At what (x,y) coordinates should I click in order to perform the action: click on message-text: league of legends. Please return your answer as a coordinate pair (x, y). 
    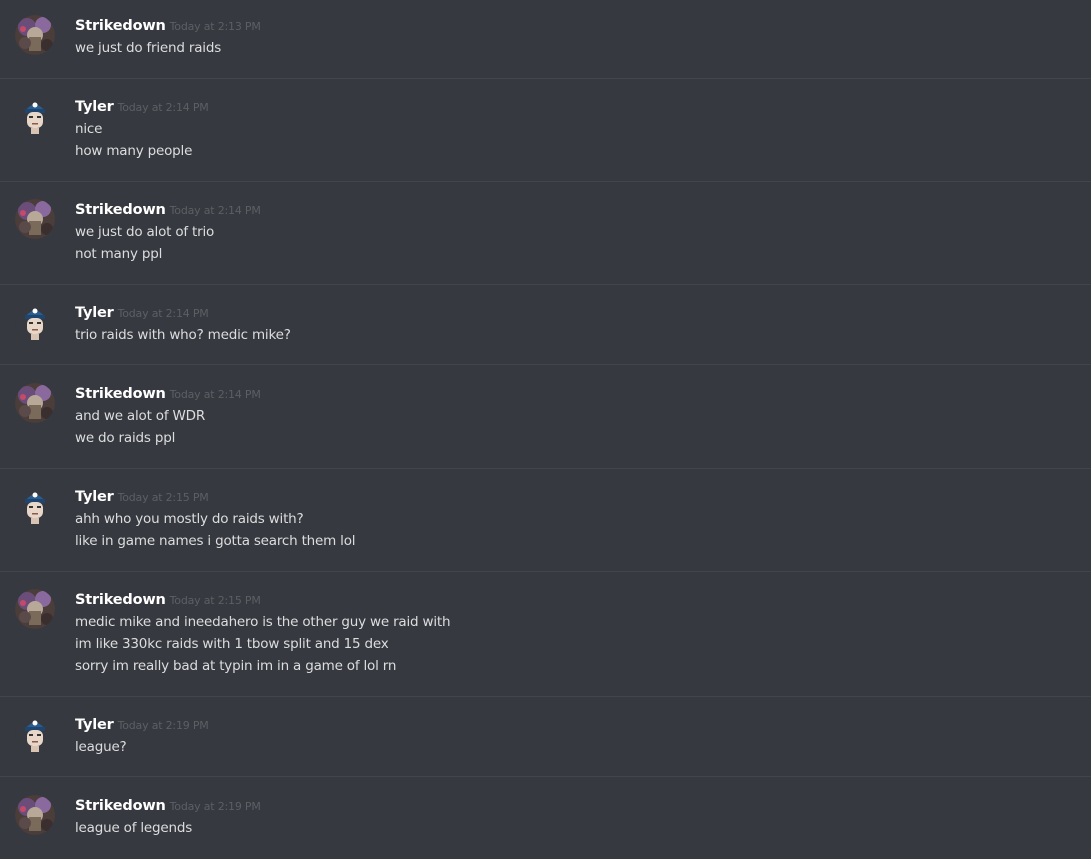
    Looking at the image, I should click on (134, 828).